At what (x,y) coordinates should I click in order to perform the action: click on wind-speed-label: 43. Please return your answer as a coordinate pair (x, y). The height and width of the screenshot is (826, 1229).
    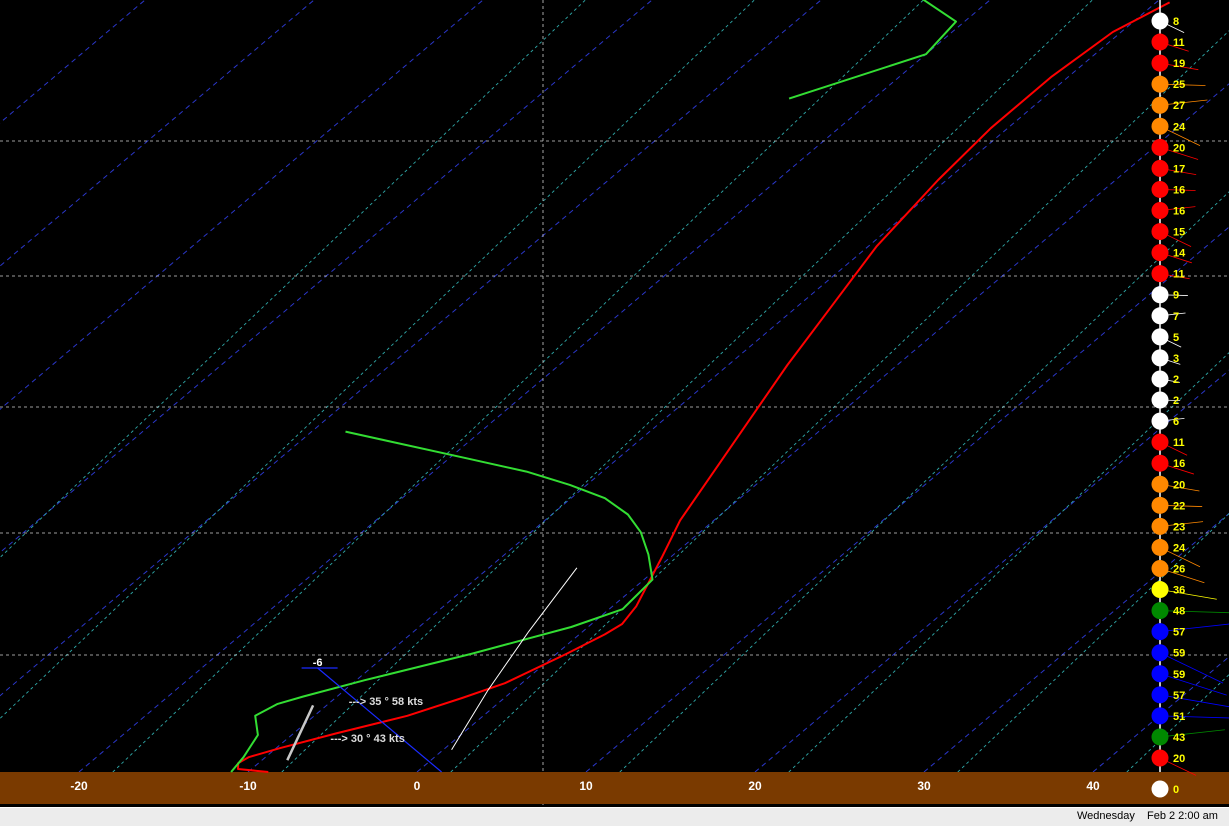
    Looking at the image, I should click on (1179, 738).